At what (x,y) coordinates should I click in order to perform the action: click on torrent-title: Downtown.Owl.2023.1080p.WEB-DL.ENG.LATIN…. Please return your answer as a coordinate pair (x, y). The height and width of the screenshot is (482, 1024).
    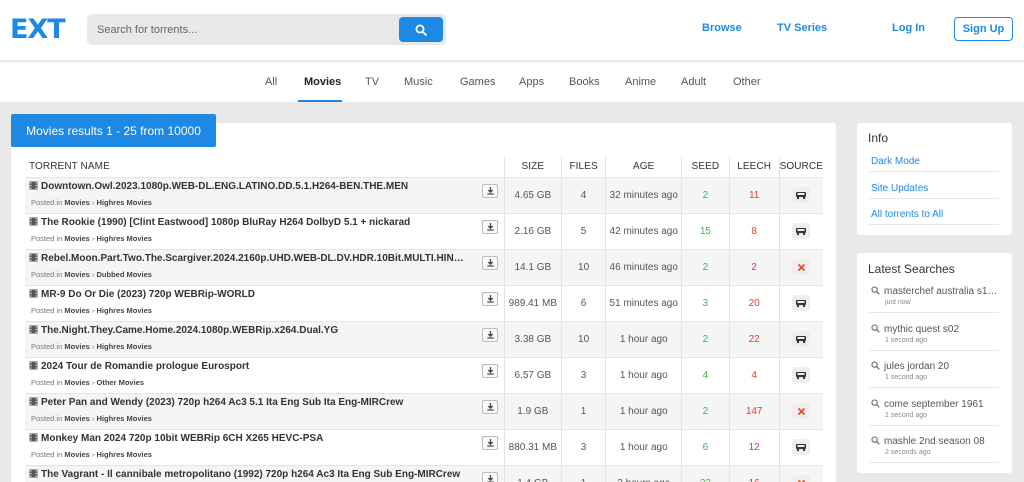
    Looking at the image, I should click on (225, 186).